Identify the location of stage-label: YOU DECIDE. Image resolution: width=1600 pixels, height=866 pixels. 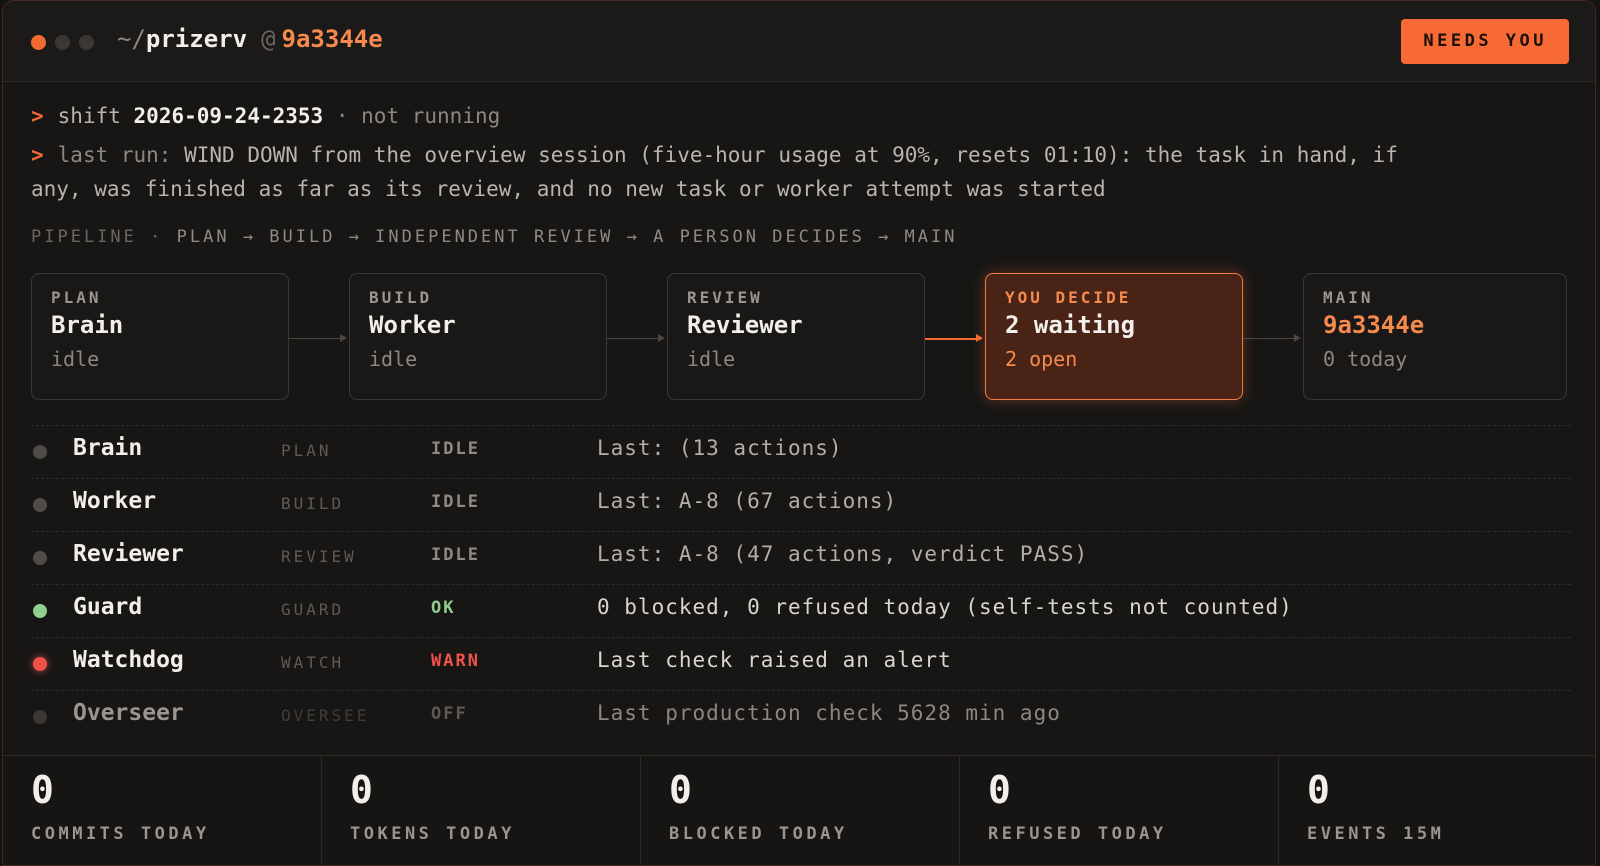
(1068, 297).